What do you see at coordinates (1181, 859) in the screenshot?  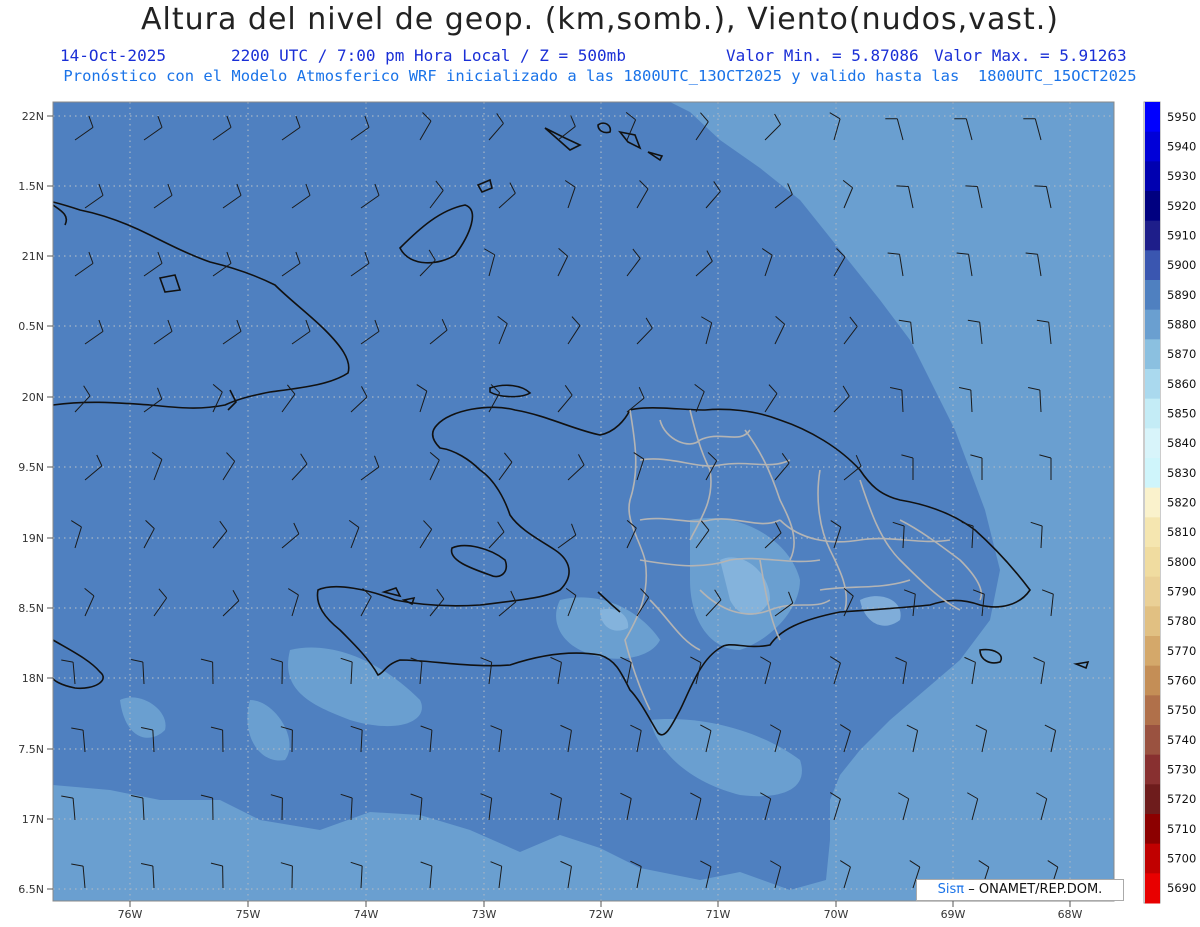 I see `colorbar-label: 5700` at bounding box center [1181, 859].